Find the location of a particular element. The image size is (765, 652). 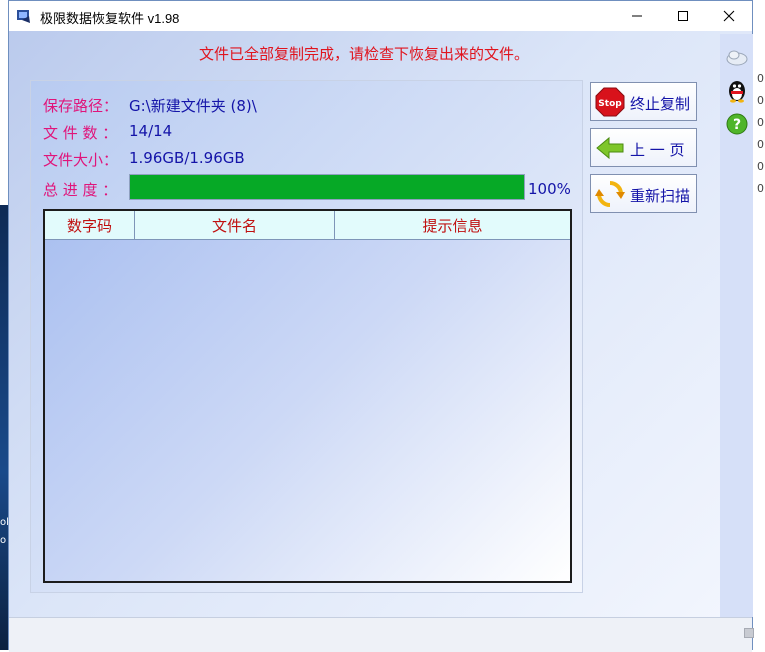

previous-page-label: 上 一 页 is located at coordinates (657, 150).